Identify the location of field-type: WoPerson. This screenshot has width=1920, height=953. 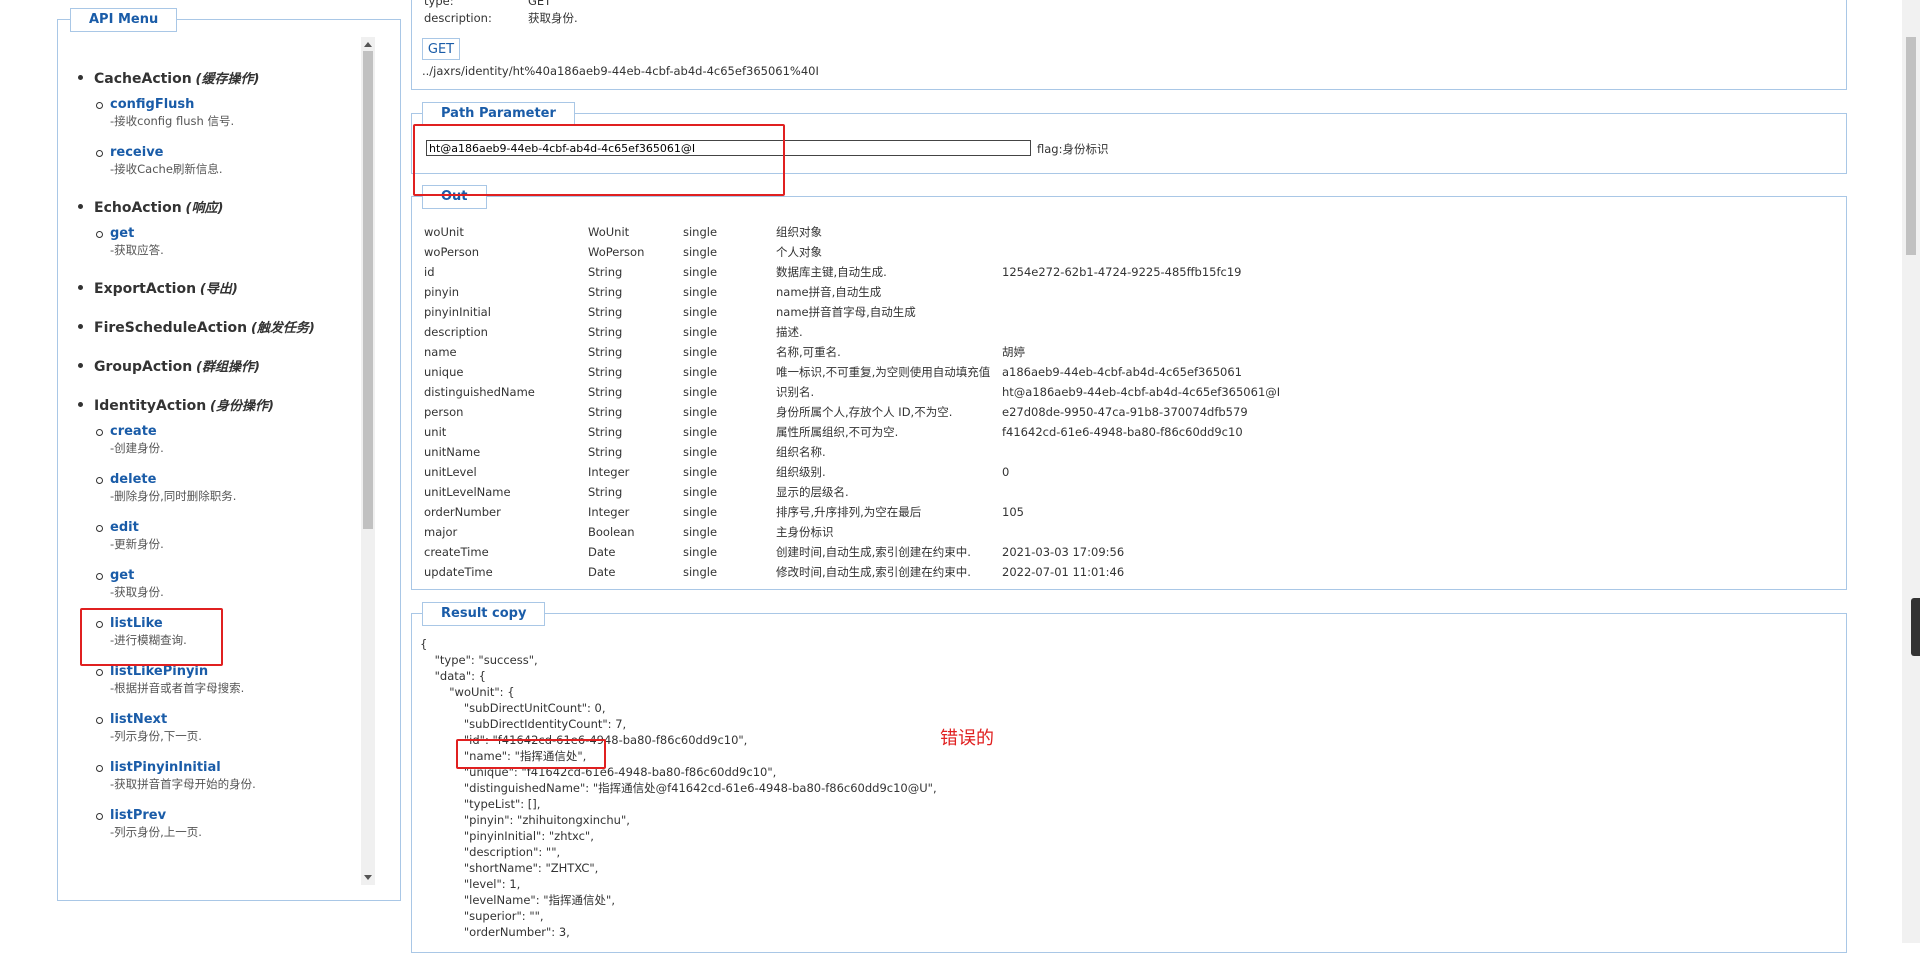
(616, 252).